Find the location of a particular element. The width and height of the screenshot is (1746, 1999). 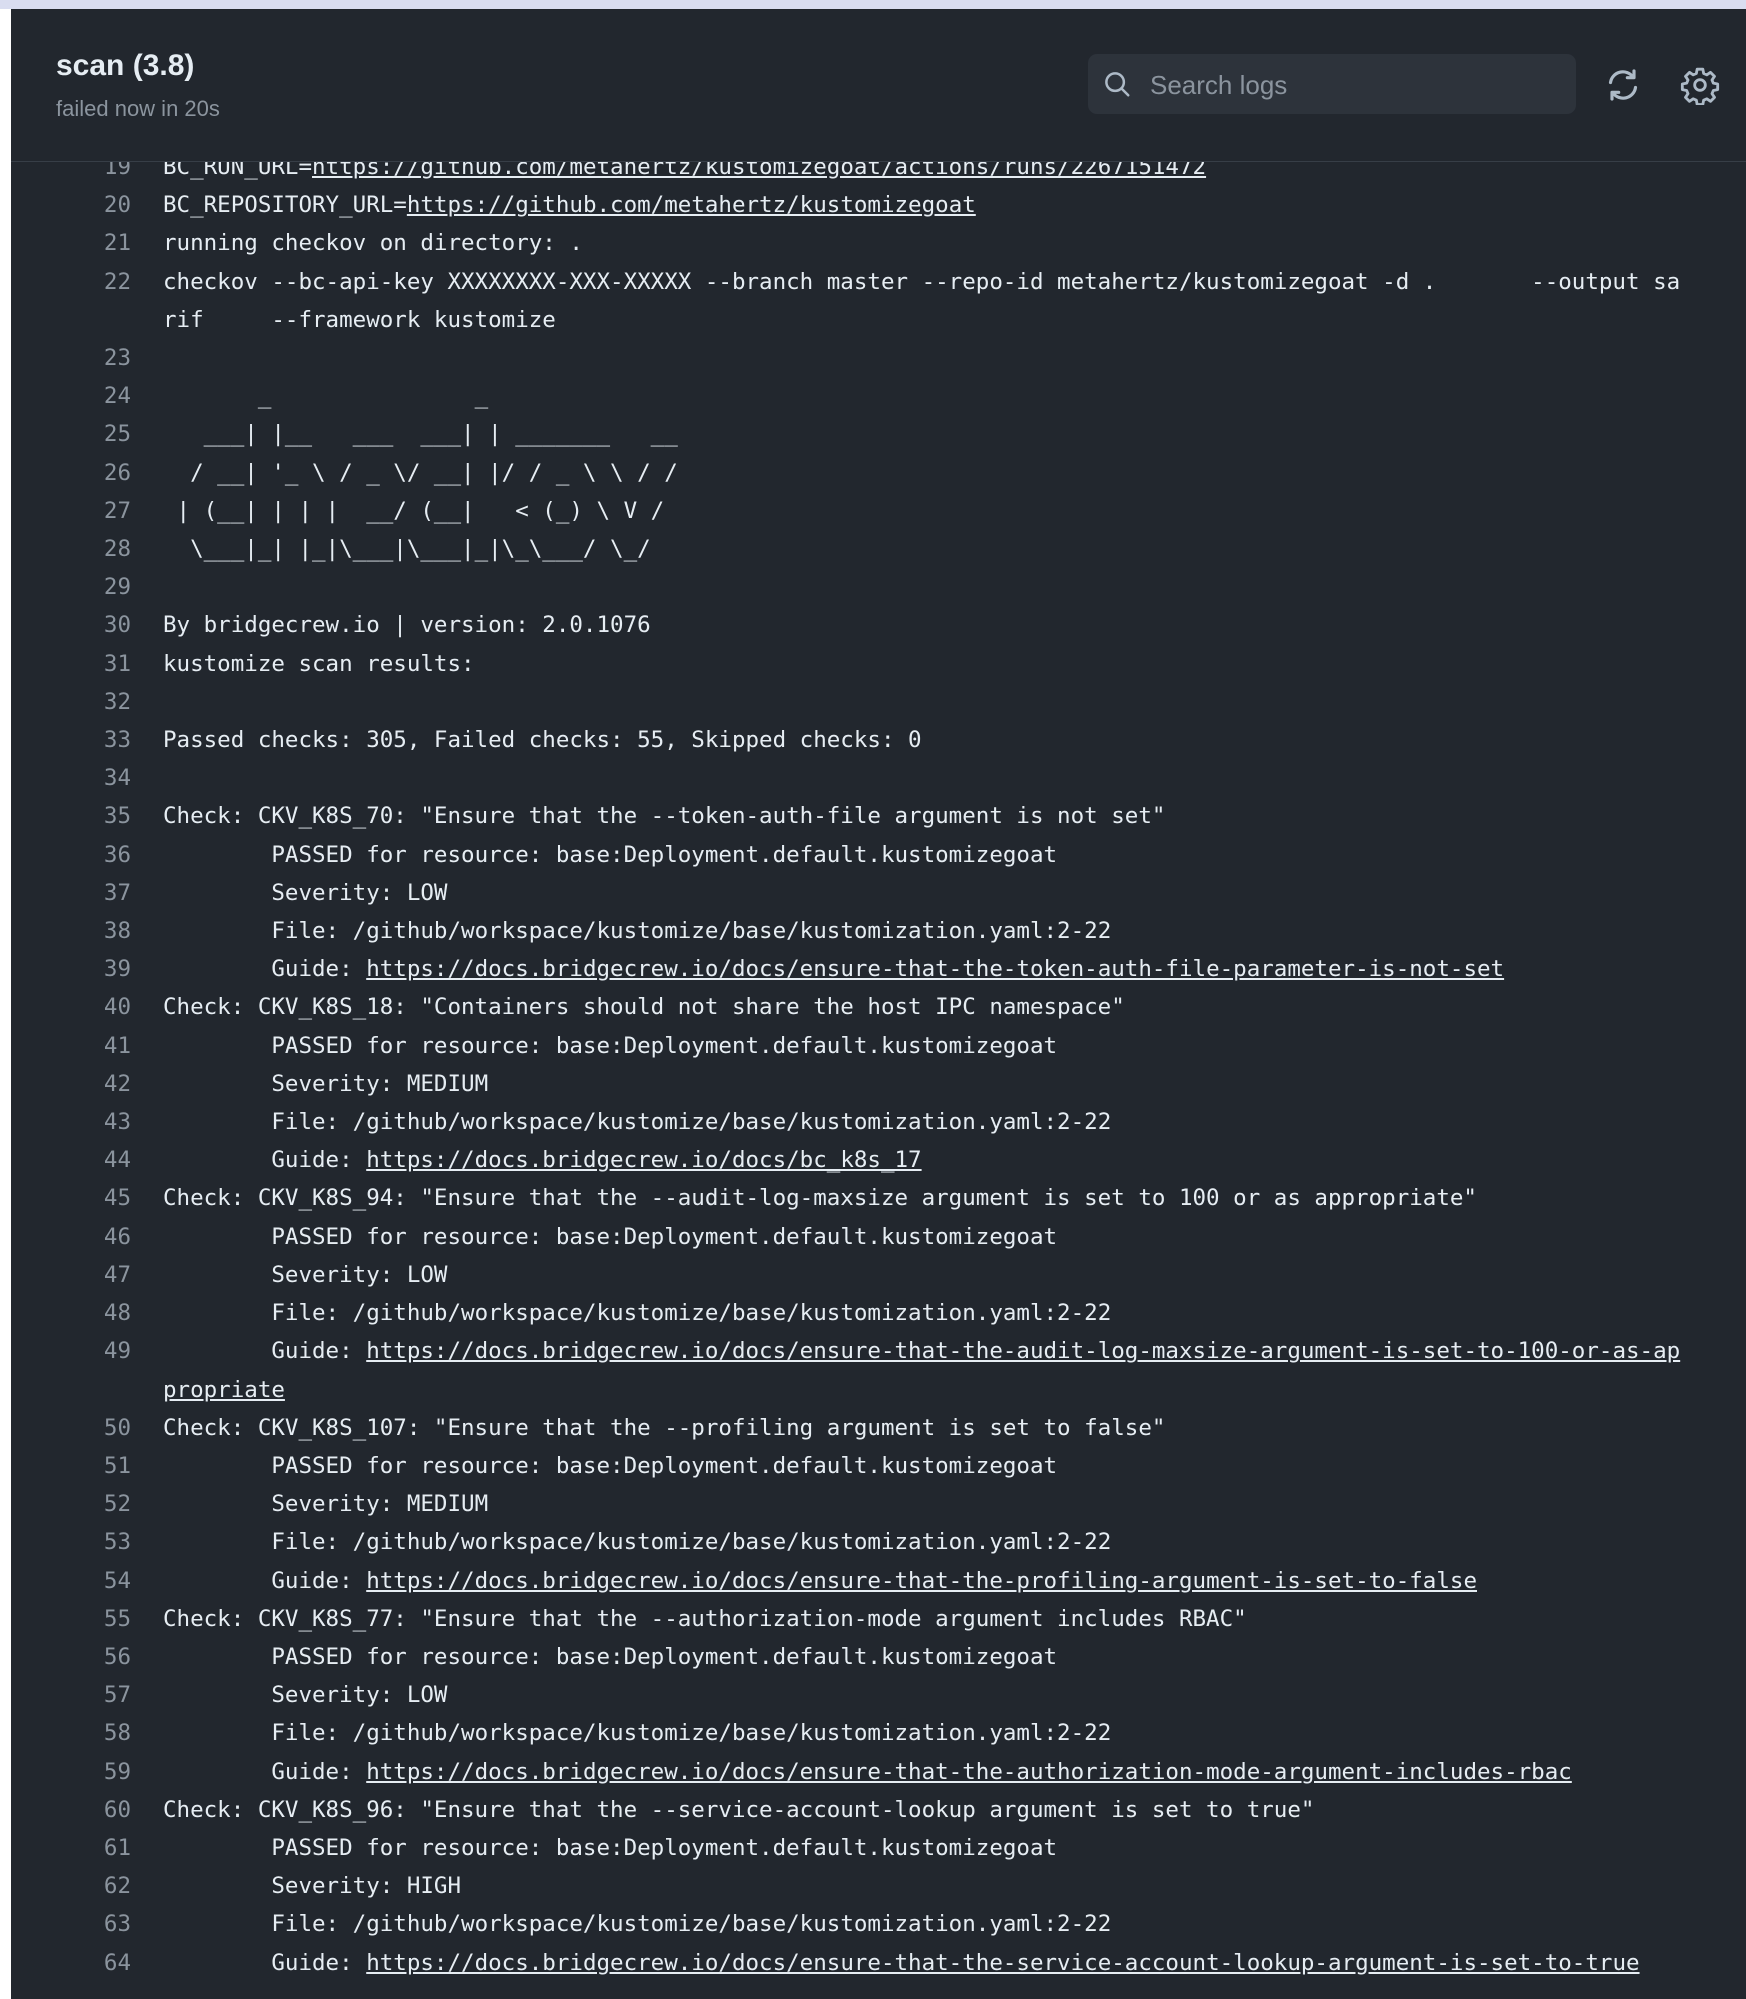

window-top-strip is located at coordinates (873, 4).